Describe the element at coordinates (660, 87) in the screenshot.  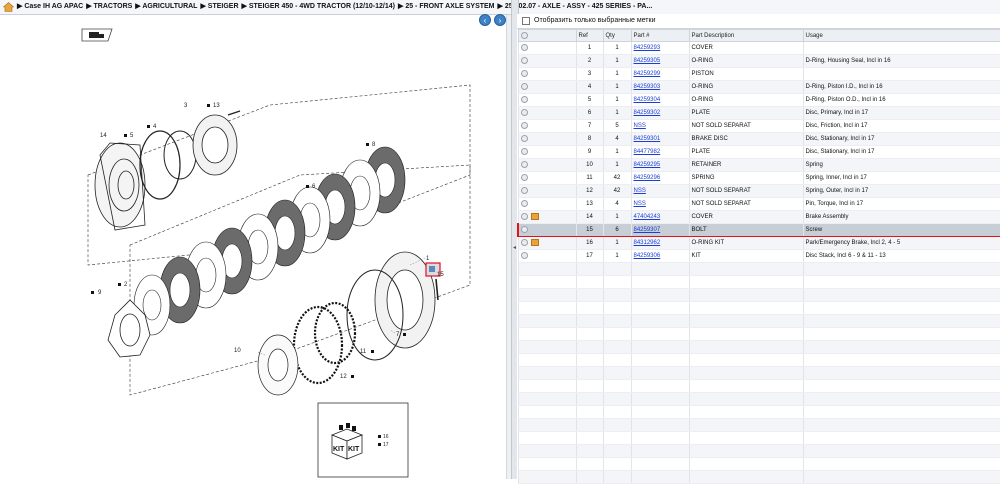
I see `part-number-cell: 84259303` at that location.